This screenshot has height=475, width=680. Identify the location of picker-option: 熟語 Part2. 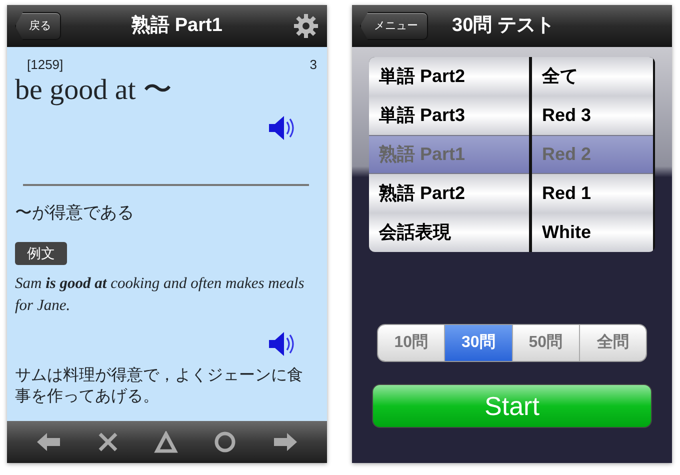
(449, 193).